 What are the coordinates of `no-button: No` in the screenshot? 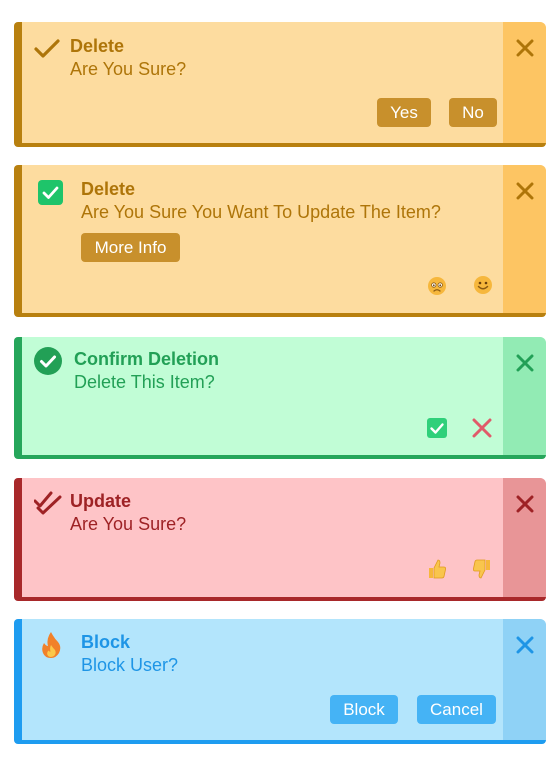 It's located at (473, 112).